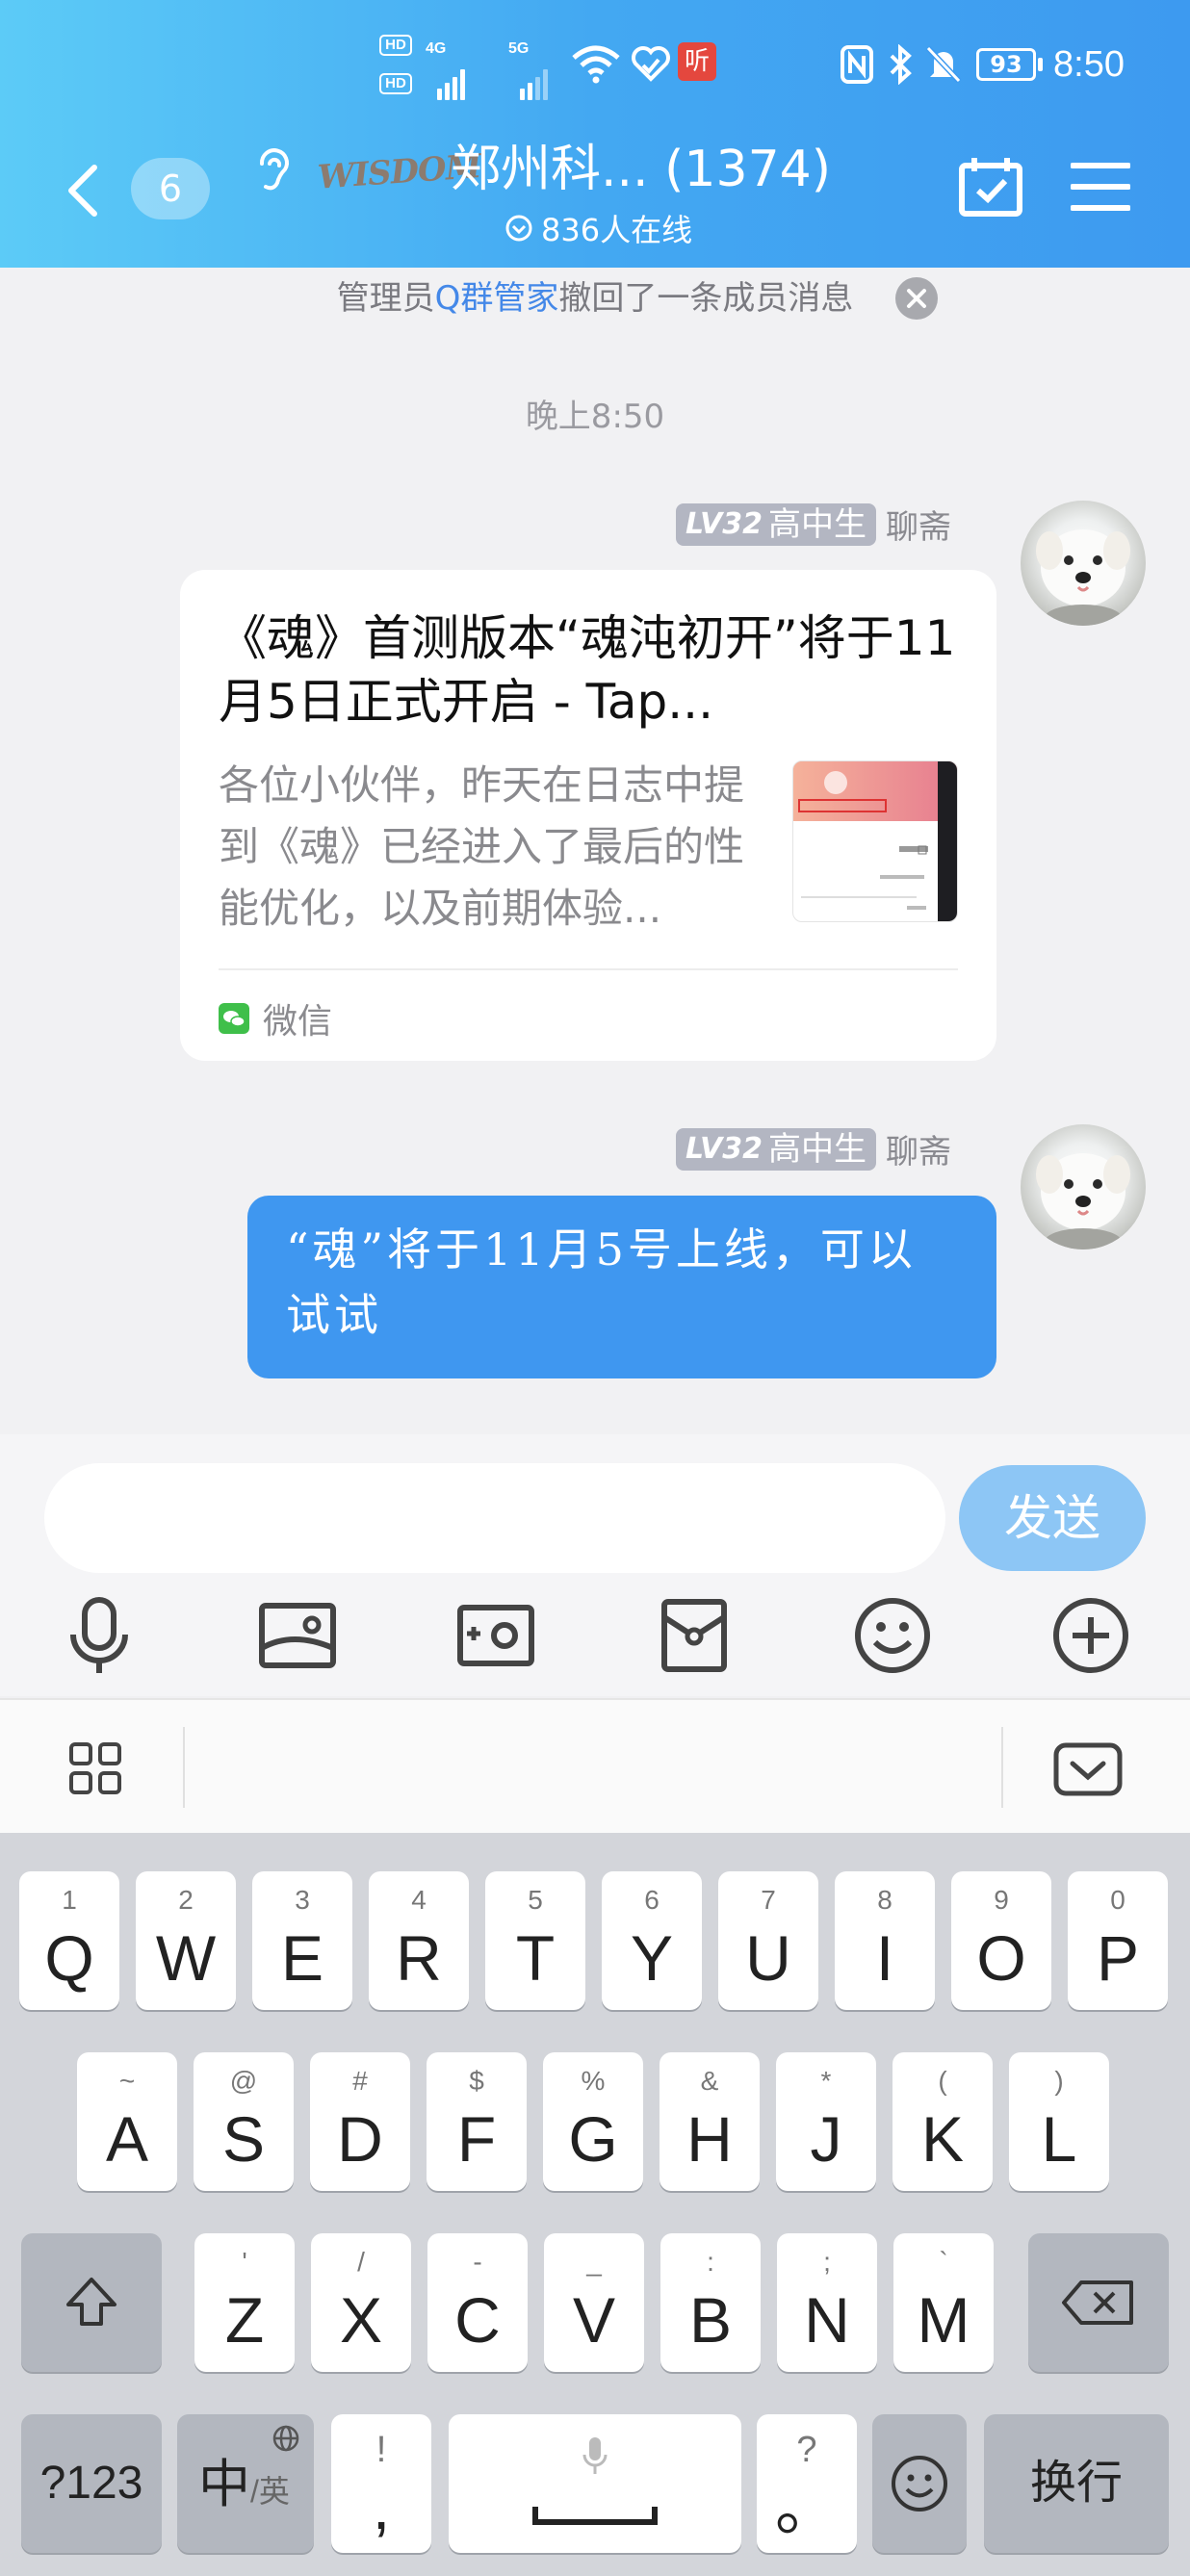 The width and height of the screenshot is (1190, 2576). Describe the element at coordinates (495, 1518) in the screenshot. I see `message-input` at that location.